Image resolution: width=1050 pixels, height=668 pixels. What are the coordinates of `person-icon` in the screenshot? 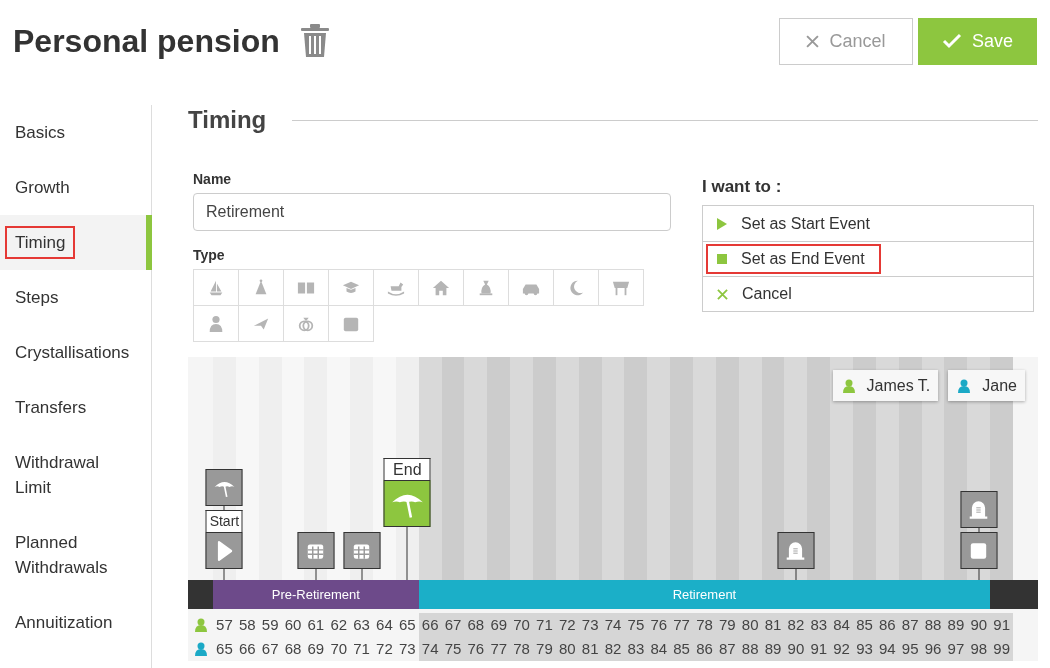 It's located at (216, 323).